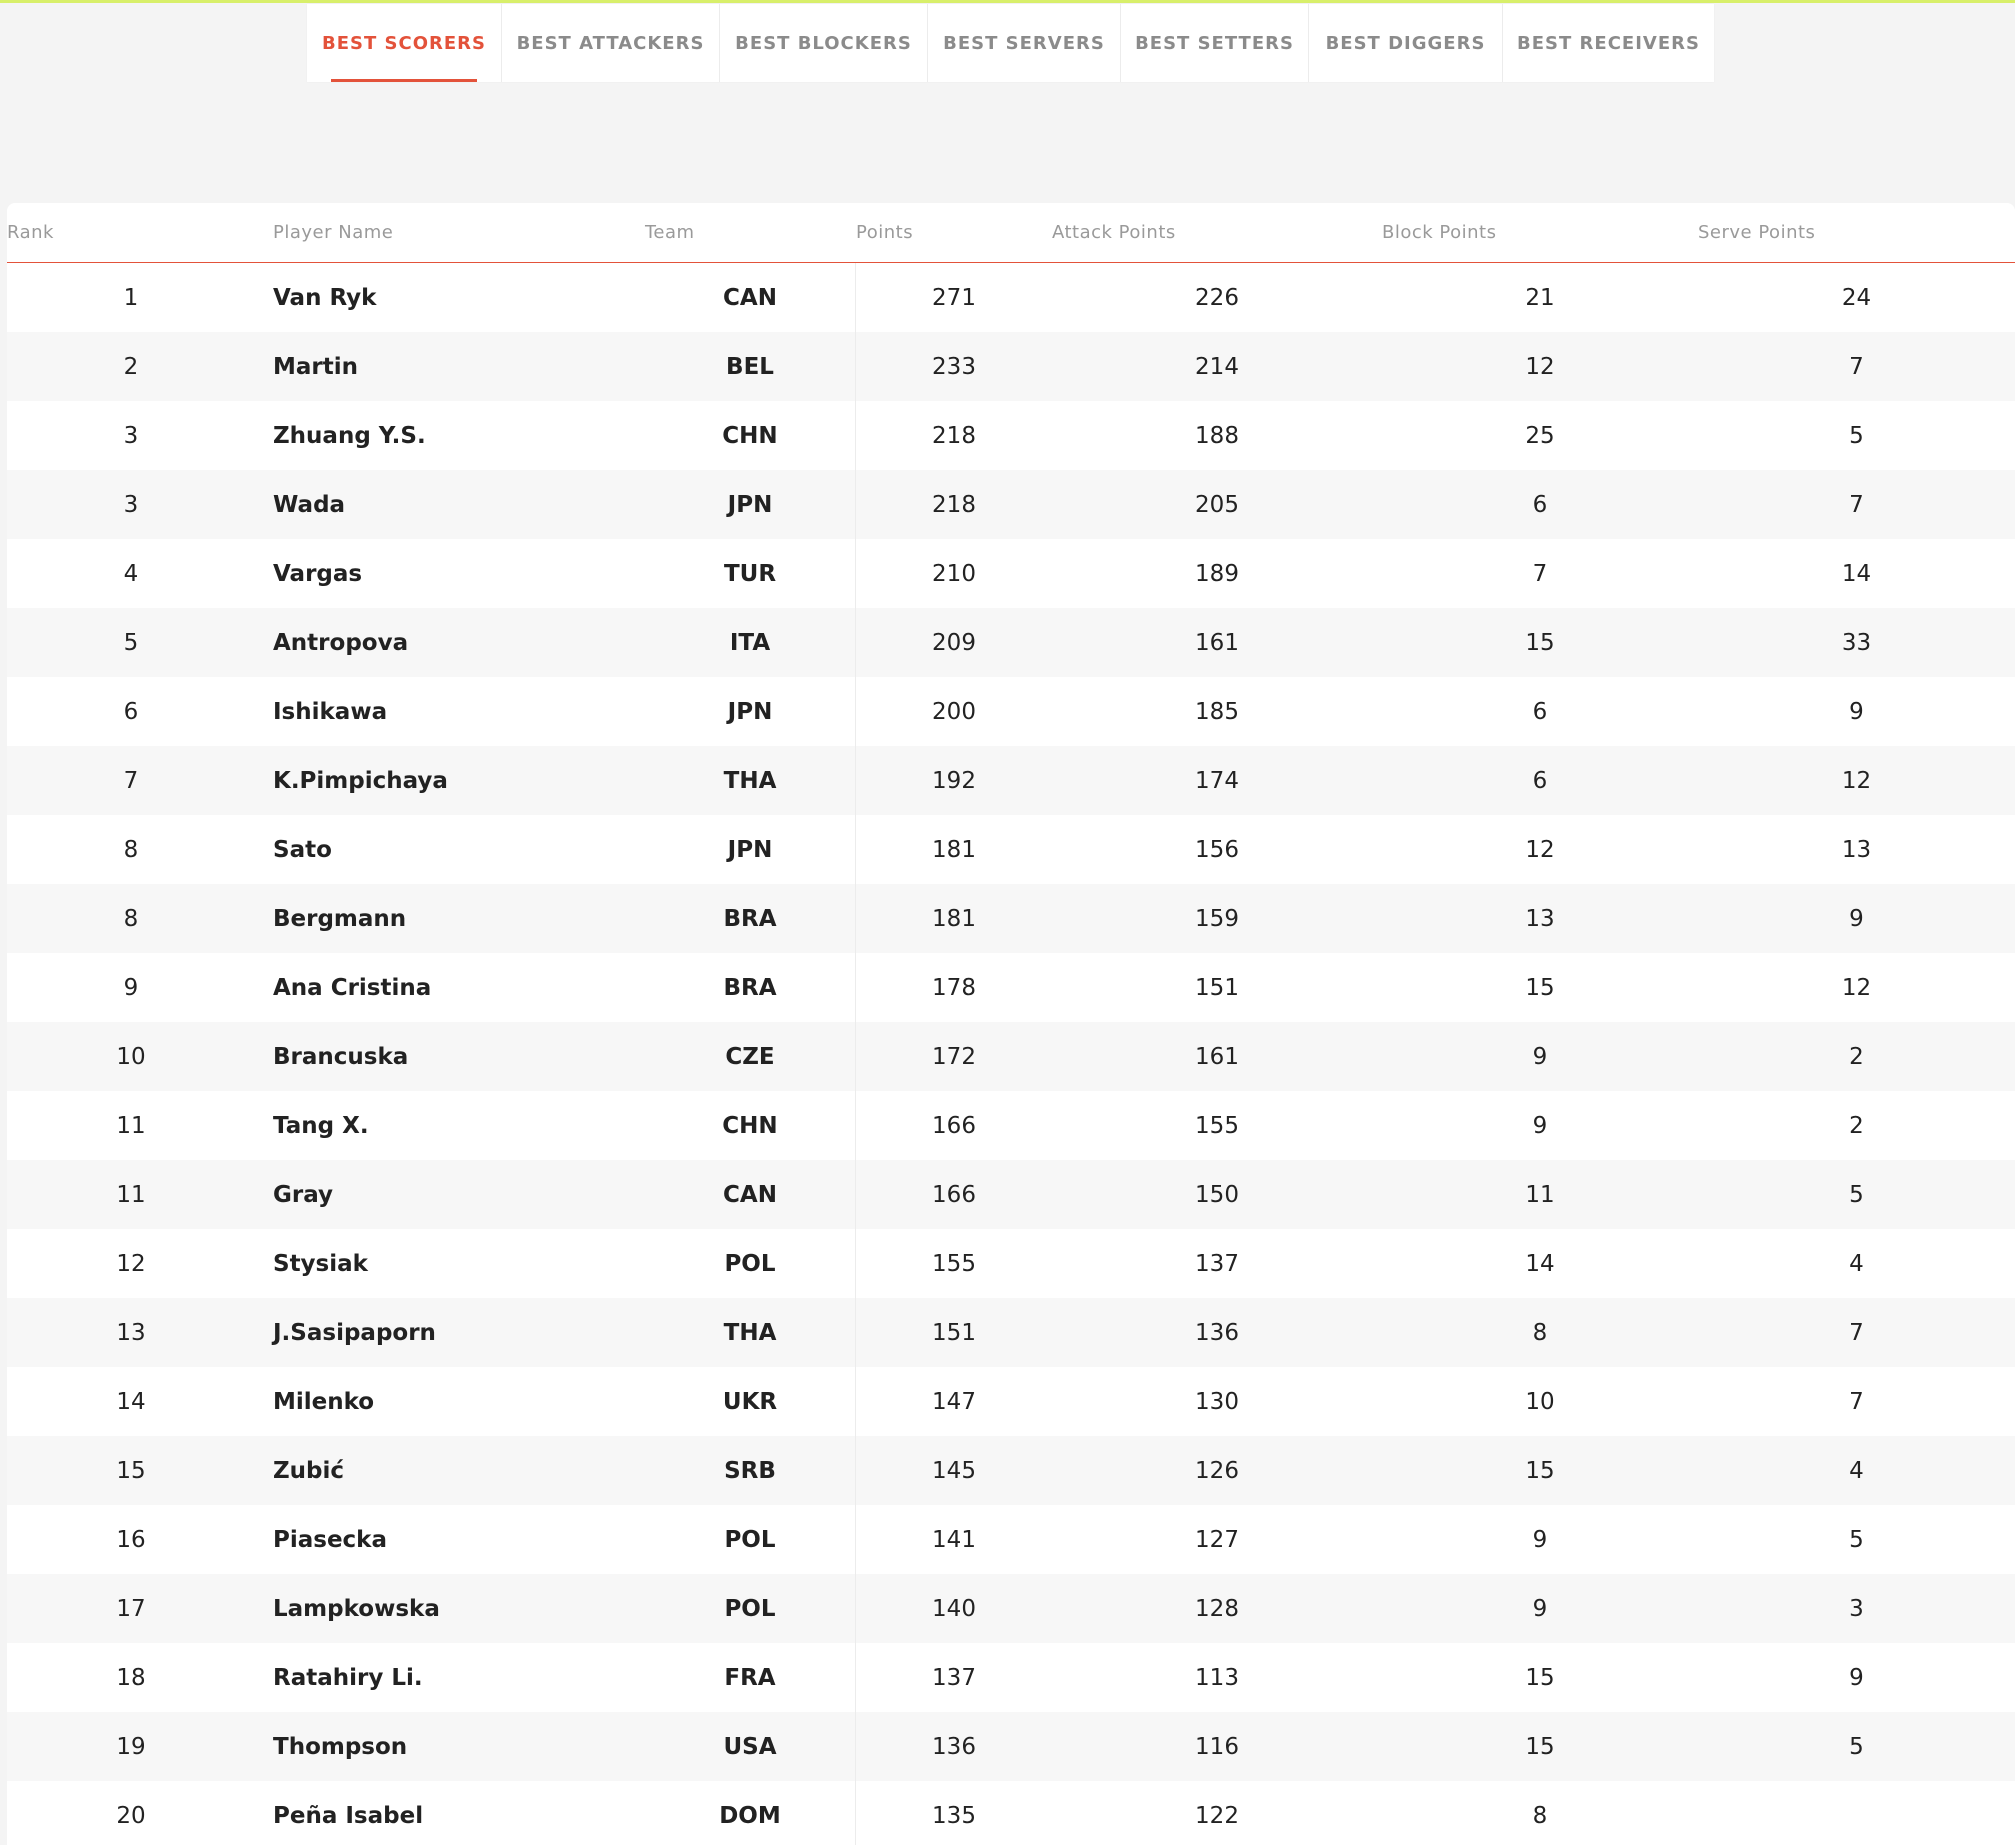 The image size is (2015, 1845). What do you see at coordinates (954, 918) in the screenshot?
I see `points-cell: 181` at bounding box center [954, 918].